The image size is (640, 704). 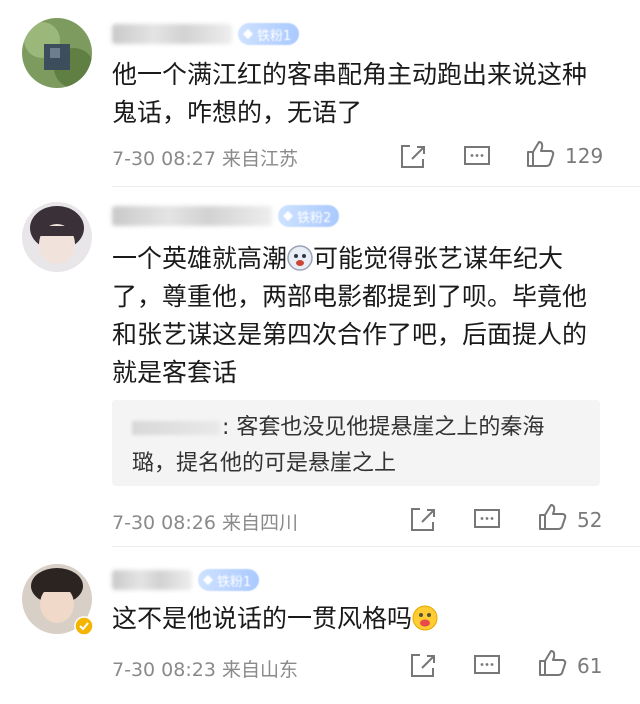 I want to click on like-count: 52, so click(x=590, y=520).